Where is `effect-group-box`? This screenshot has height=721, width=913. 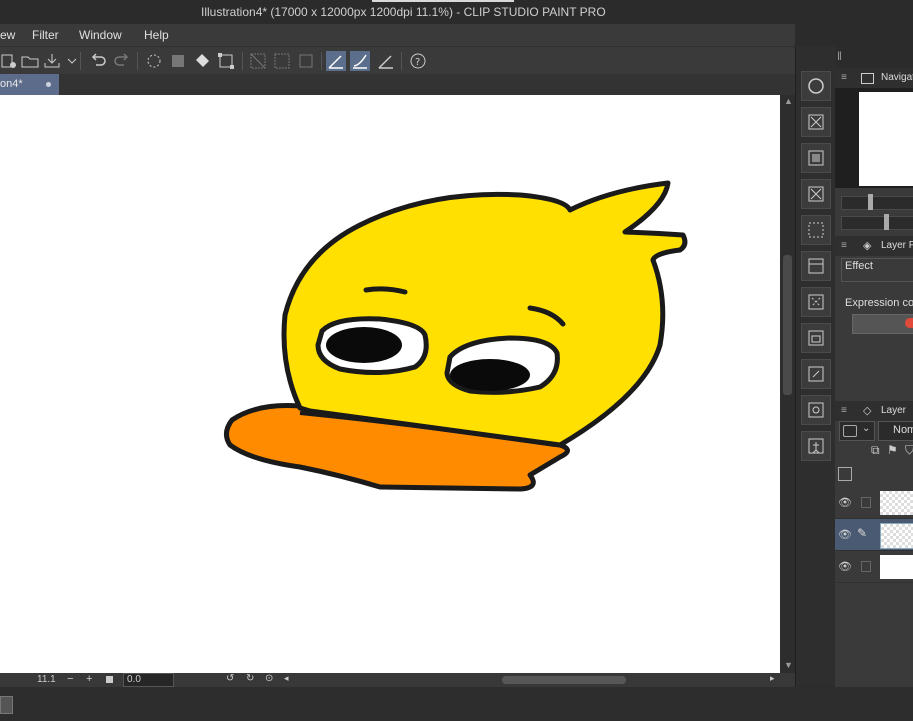
effect-group-box is located at coordinates (877, 270).